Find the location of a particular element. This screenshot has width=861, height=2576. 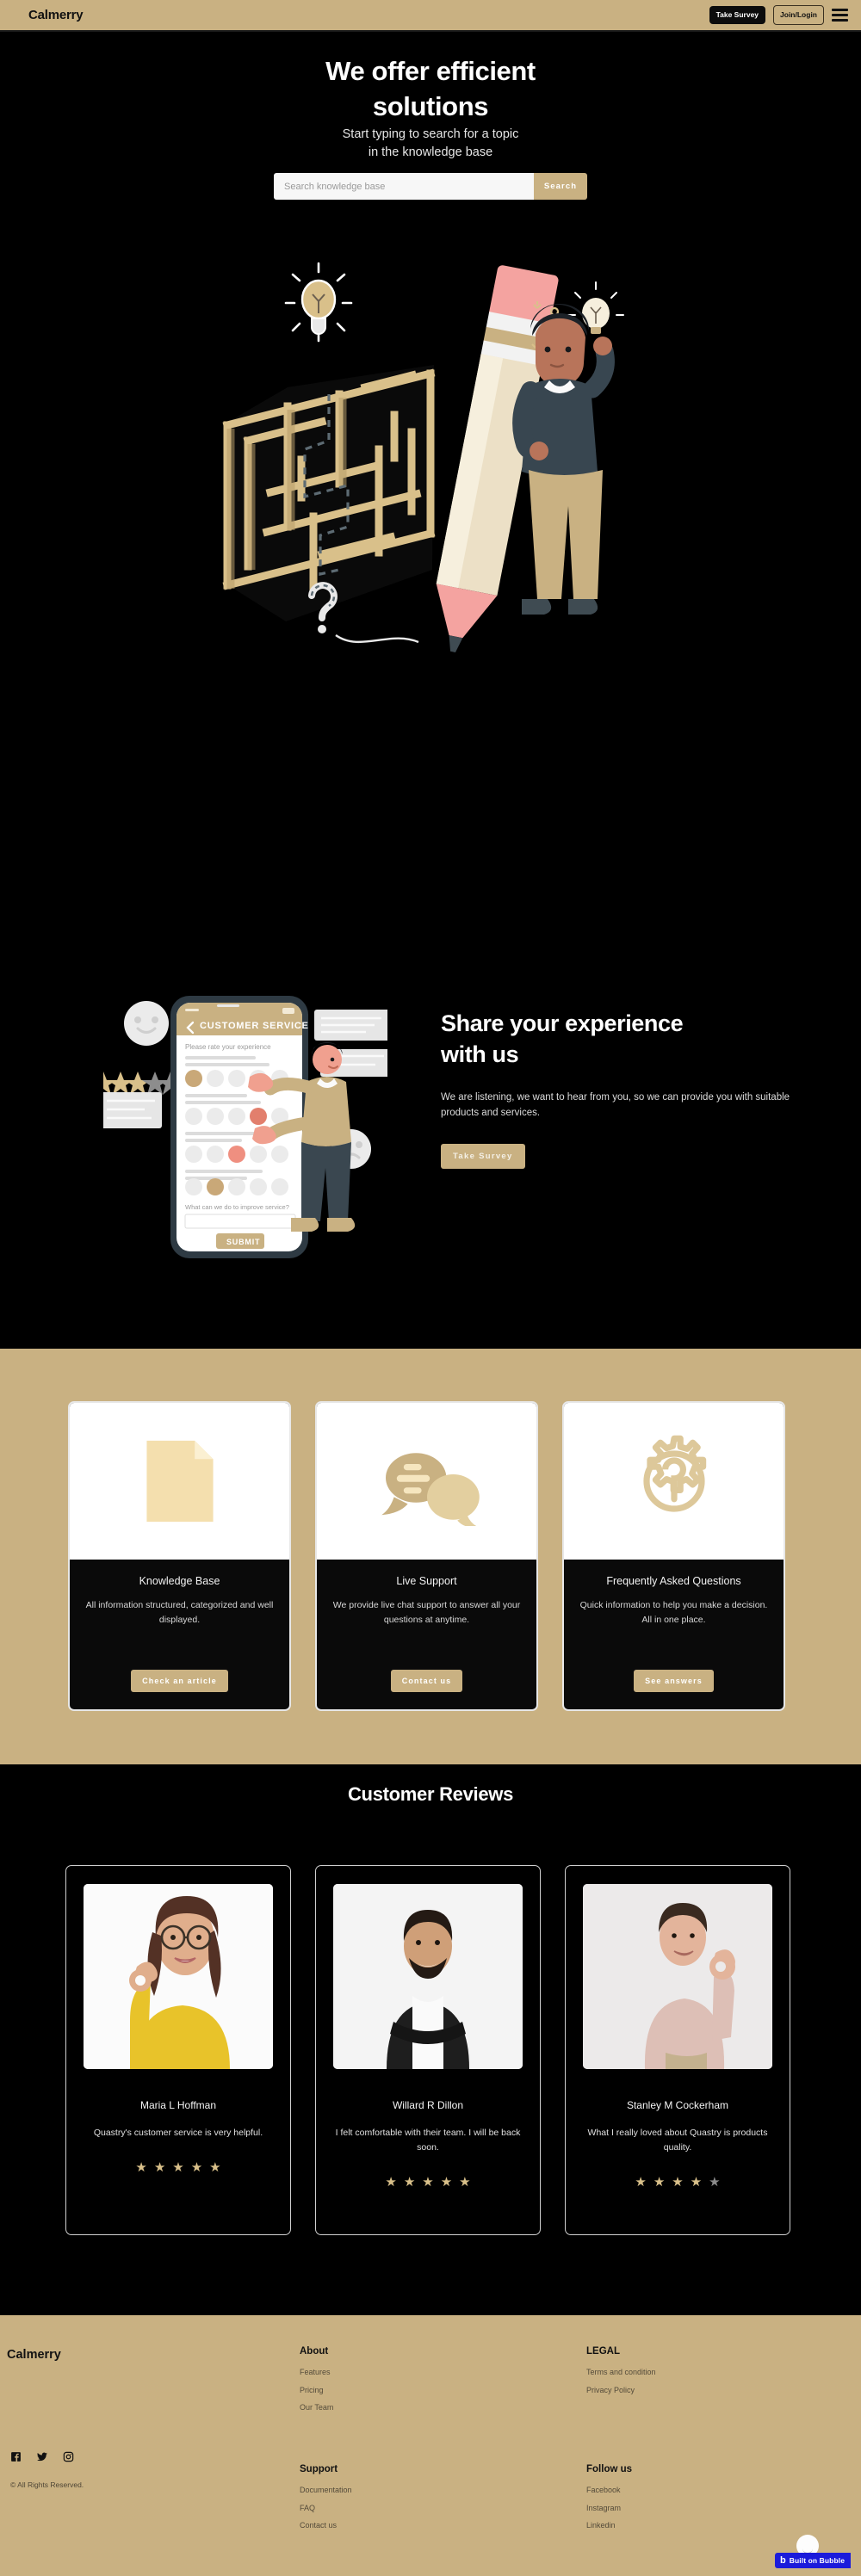

take-survey-cta-button: Take Survey is located at coordinates (483, 1157).